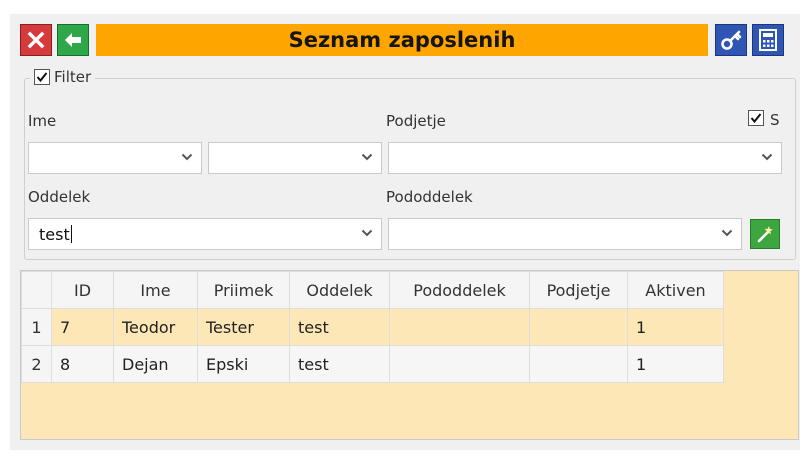  I want to click on wand-button, so click(765, 234).